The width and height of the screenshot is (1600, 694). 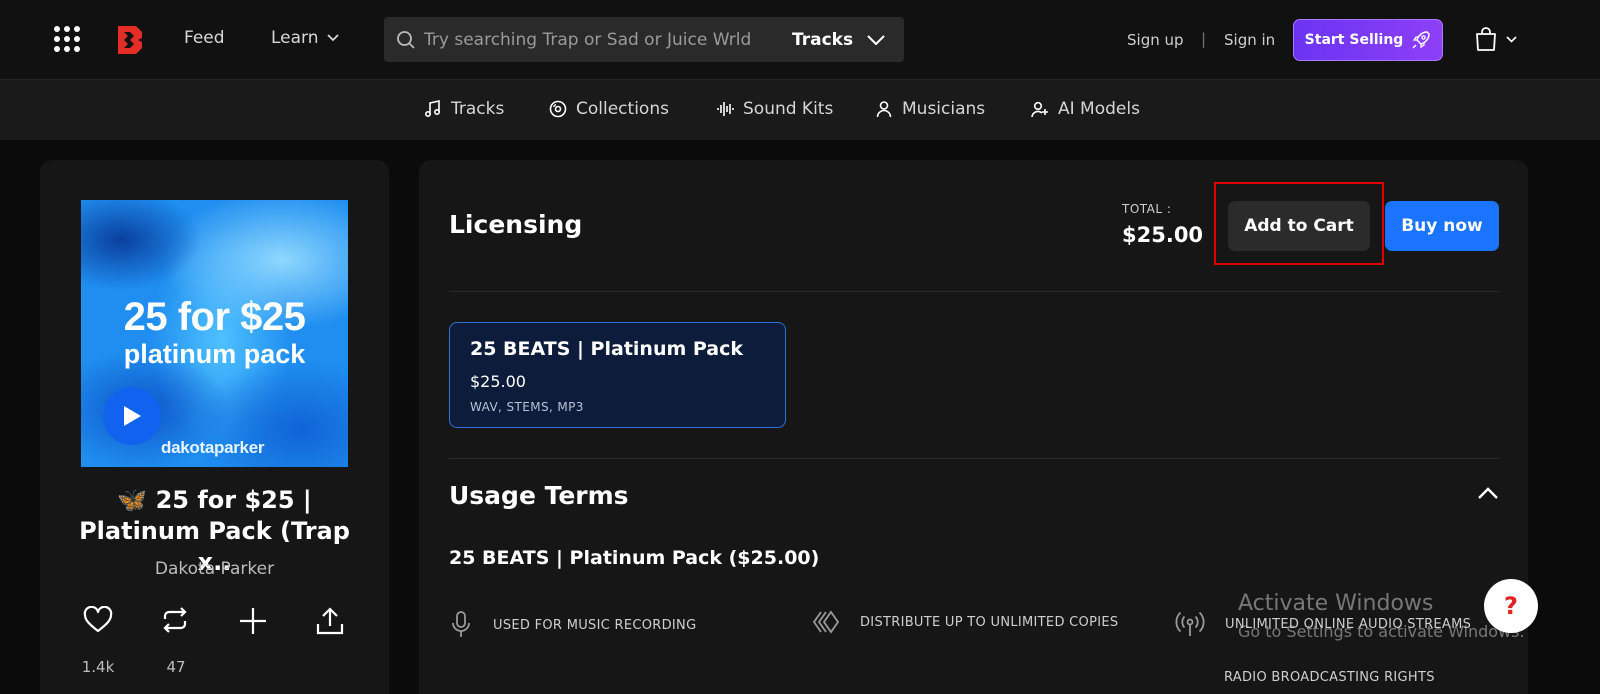 I want to click on waveform-icon, so click(x=725, y=109).